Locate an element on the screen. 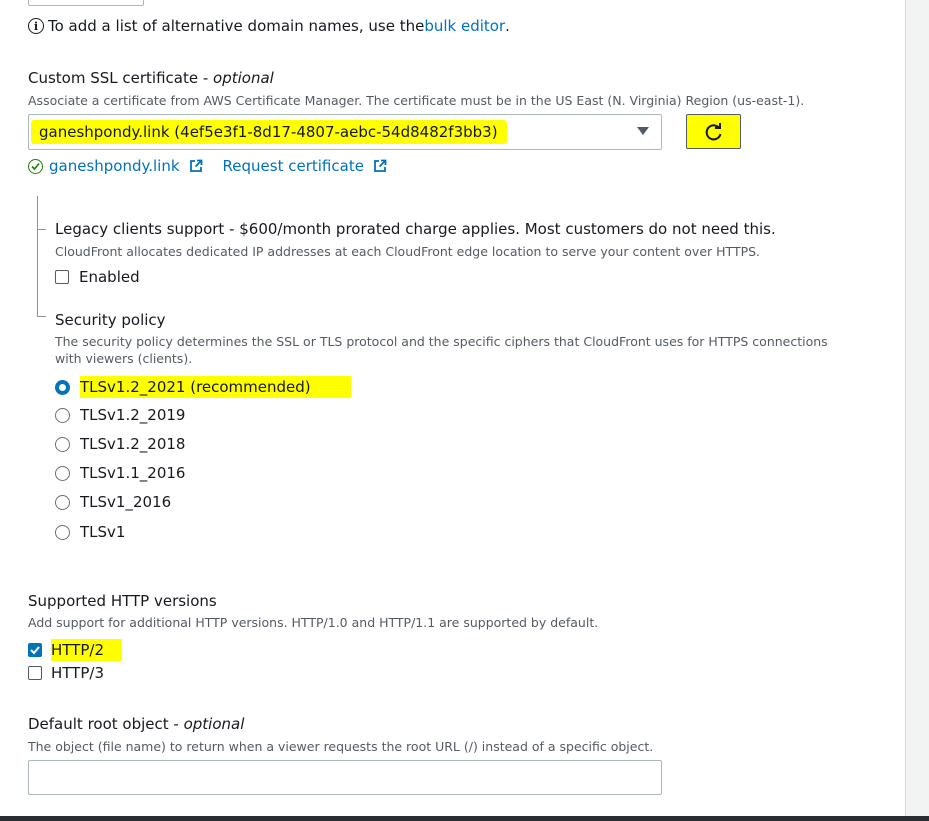 The height and width of the screenshot is (821, 929). security-policy-option-label: TLSv1.2_2018 is located at coordinates (133, 444).